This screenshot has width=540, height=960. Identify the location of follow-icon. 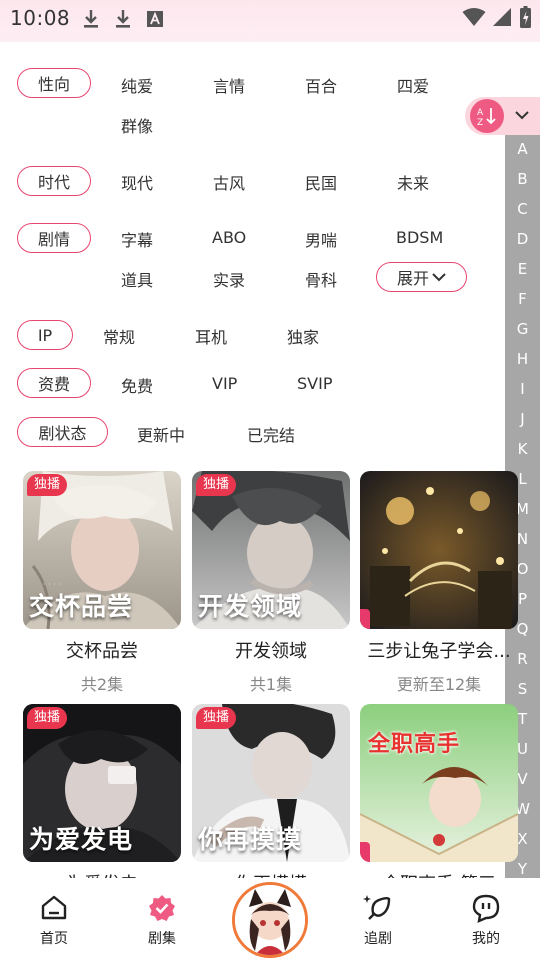
(377, 907).